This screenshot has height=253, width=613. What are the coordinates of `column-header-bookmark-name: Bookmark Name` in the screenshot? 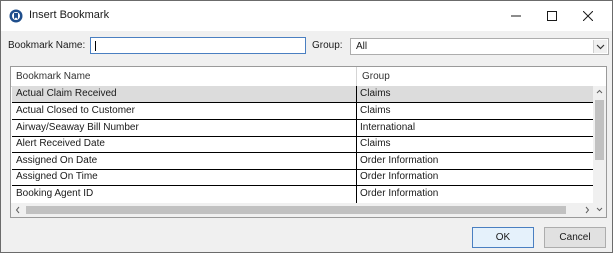 It's located at (183, 77).